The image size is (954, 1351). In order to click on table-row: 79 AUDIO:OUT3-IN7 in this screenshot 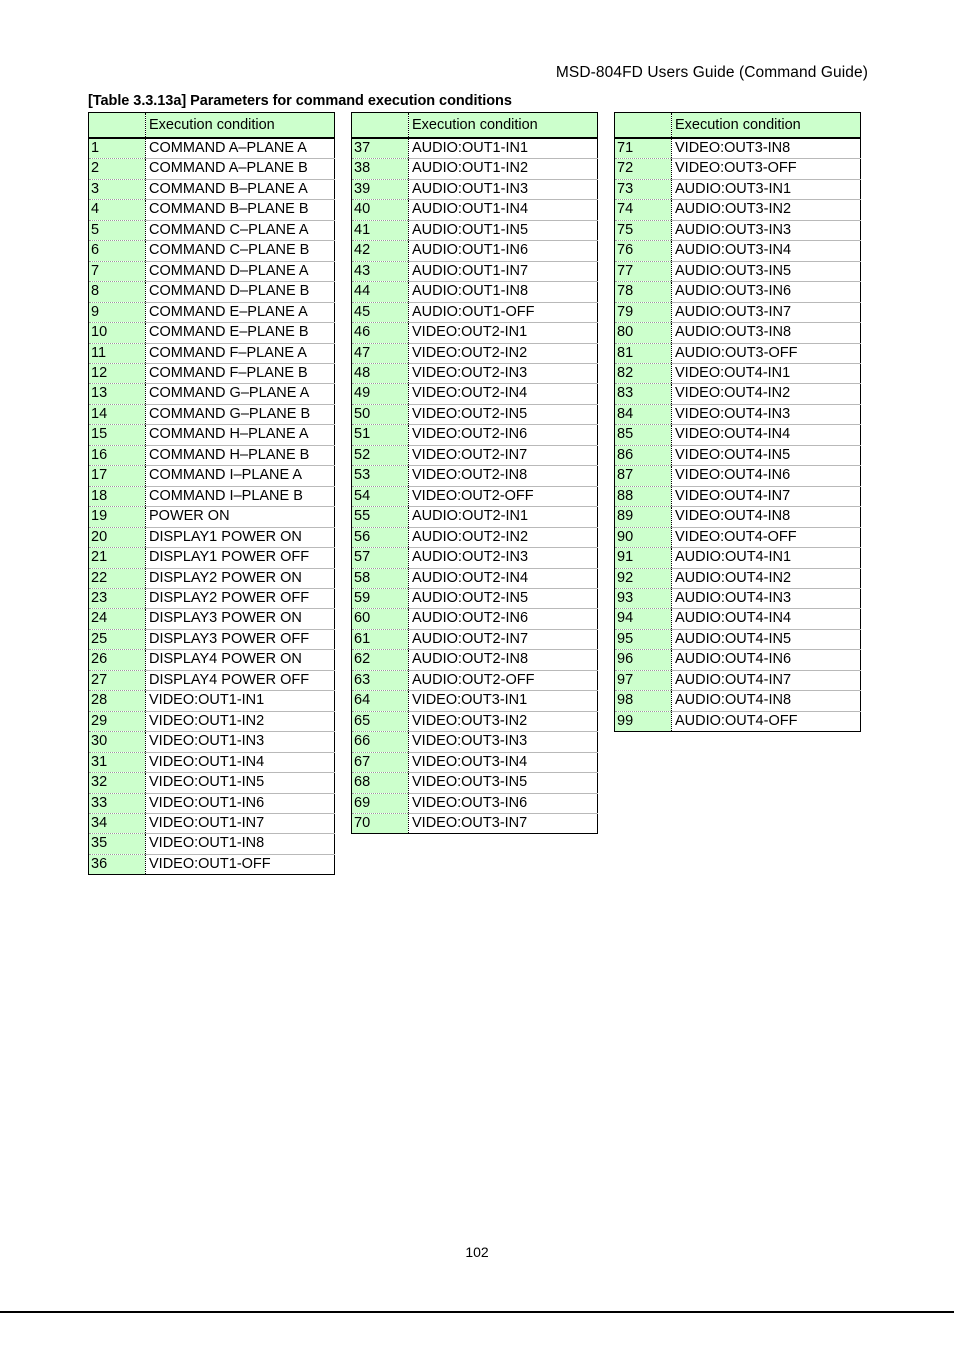, I will do `click(737, 313)`.